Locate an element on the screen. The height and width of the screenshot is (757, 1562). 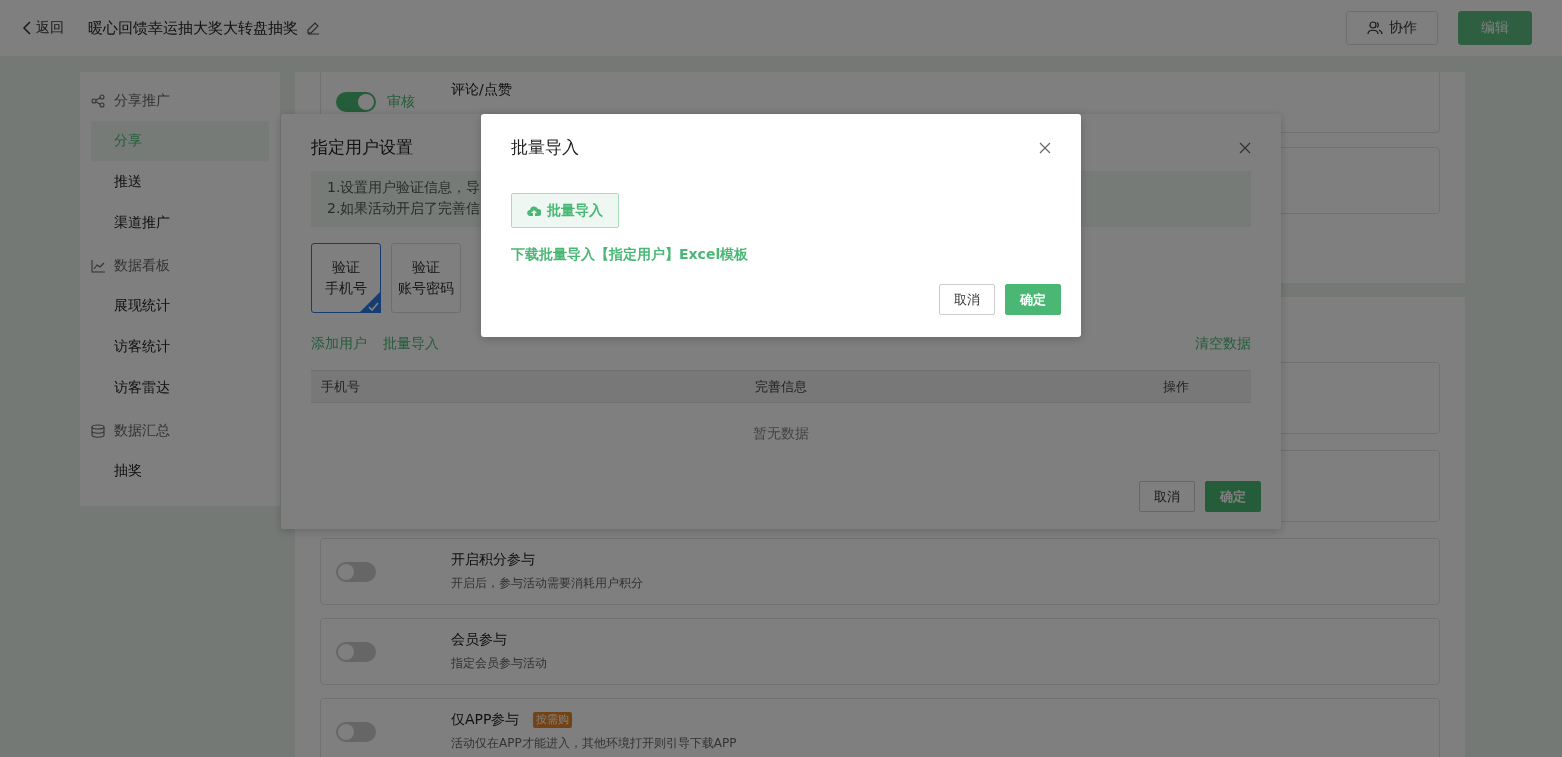
switch-label: 审核 is located at coordinates (401, 102).